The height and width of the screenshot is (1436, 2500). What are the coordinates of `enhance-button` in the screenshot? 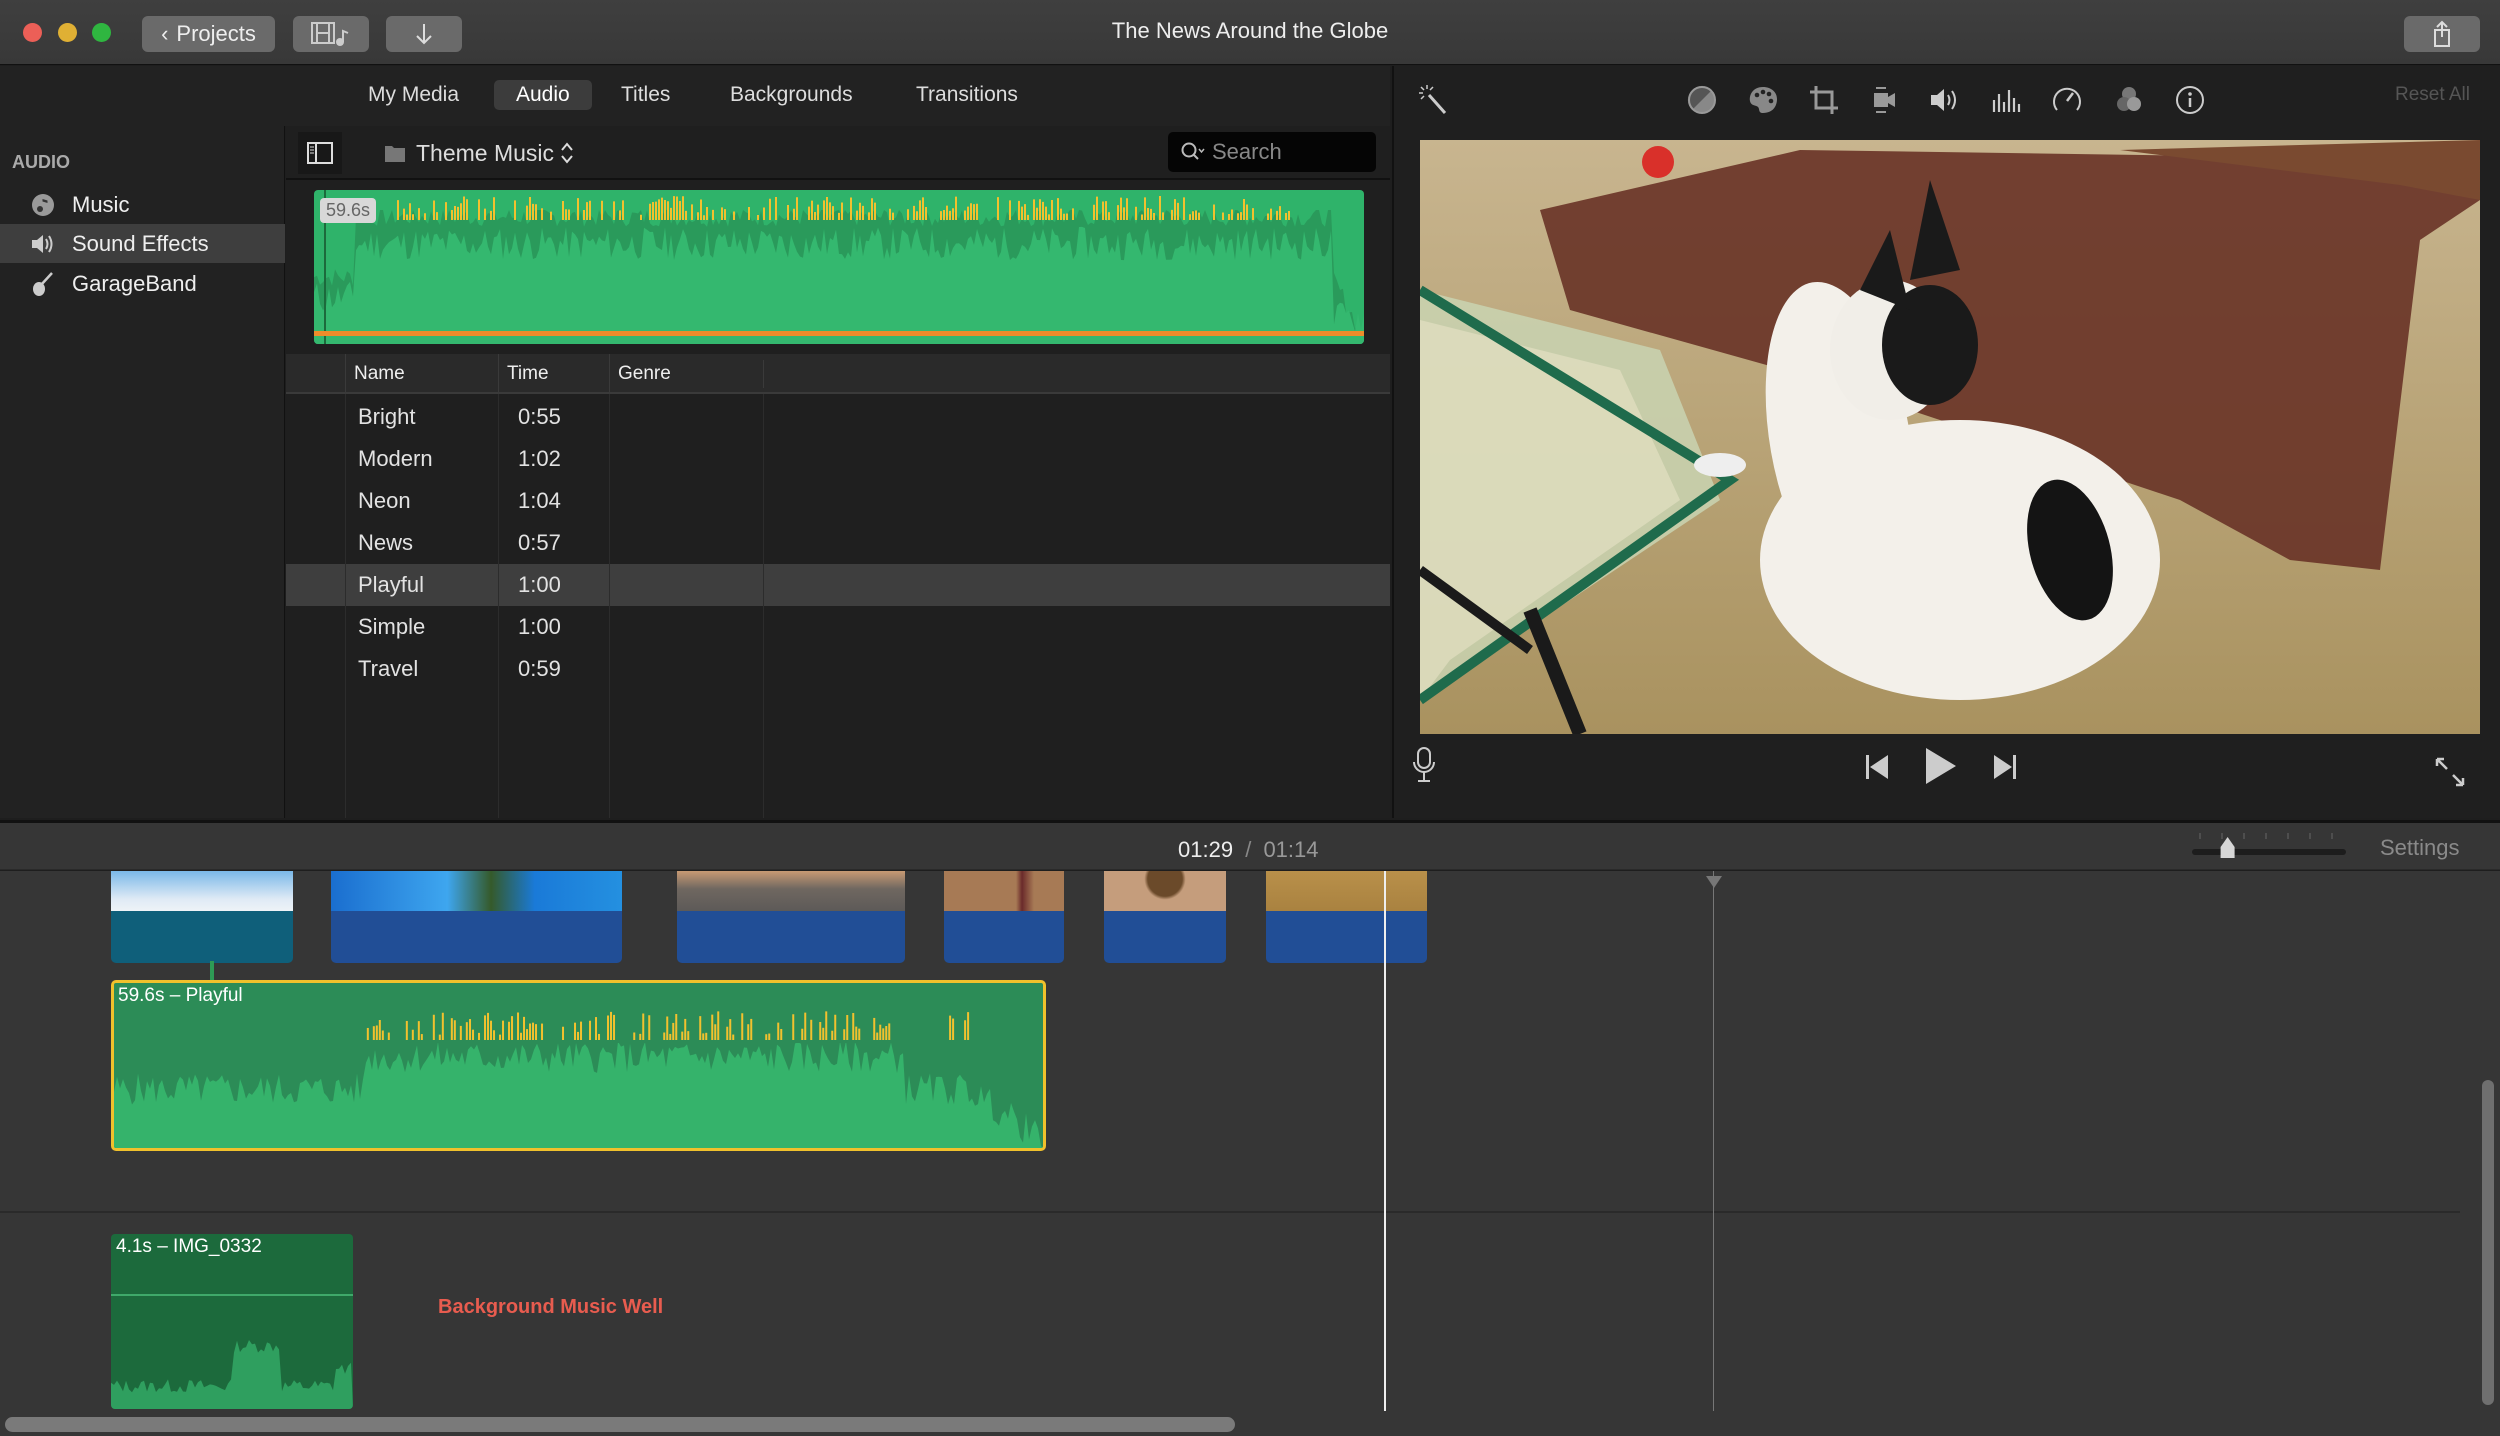 It's located at (1434, 100).